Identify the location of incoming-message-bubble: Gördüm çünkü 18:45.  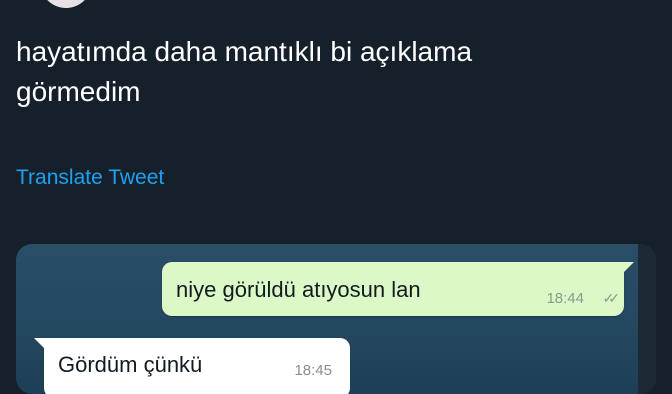
(192, 366).